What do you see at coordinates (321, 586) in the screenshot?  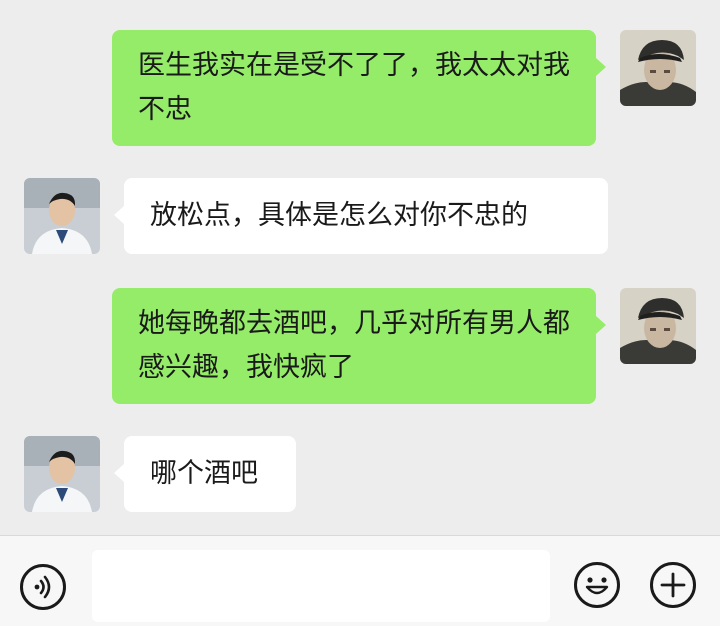 I see `message-input` at bounding box center [321, 586].